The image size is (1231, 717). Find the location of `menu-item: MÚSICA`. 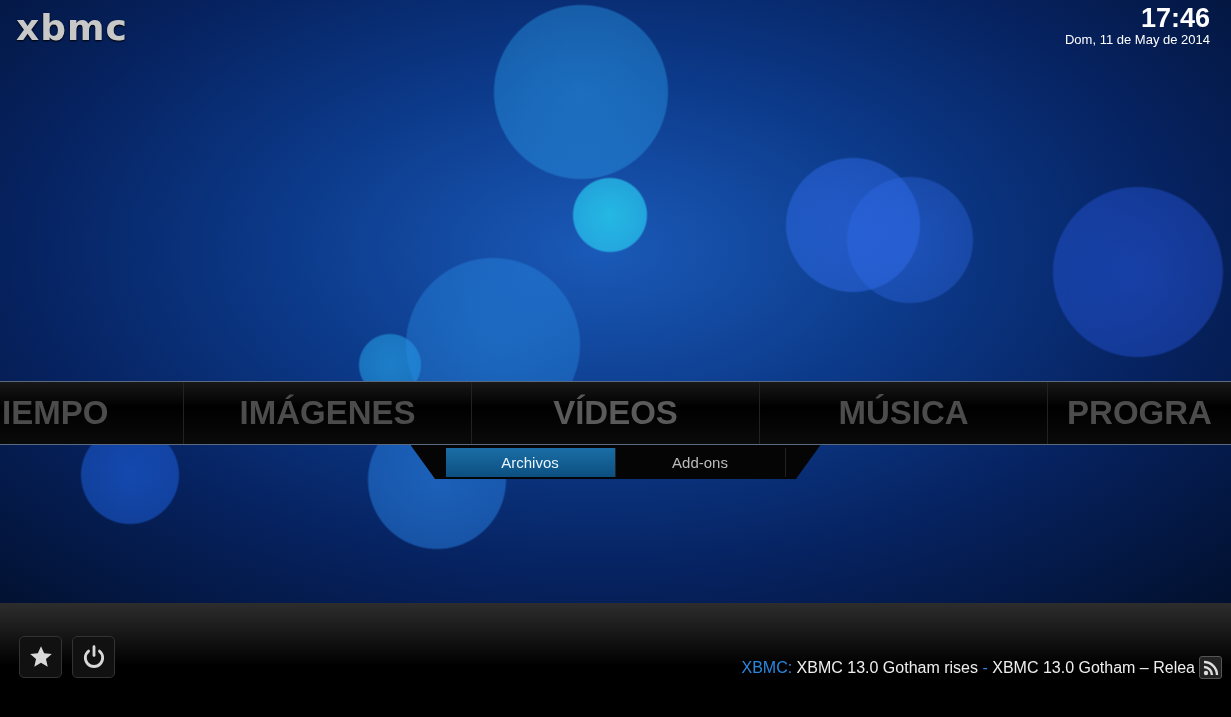

menu-item: MÚSICA is located at coordinates (903, 413).